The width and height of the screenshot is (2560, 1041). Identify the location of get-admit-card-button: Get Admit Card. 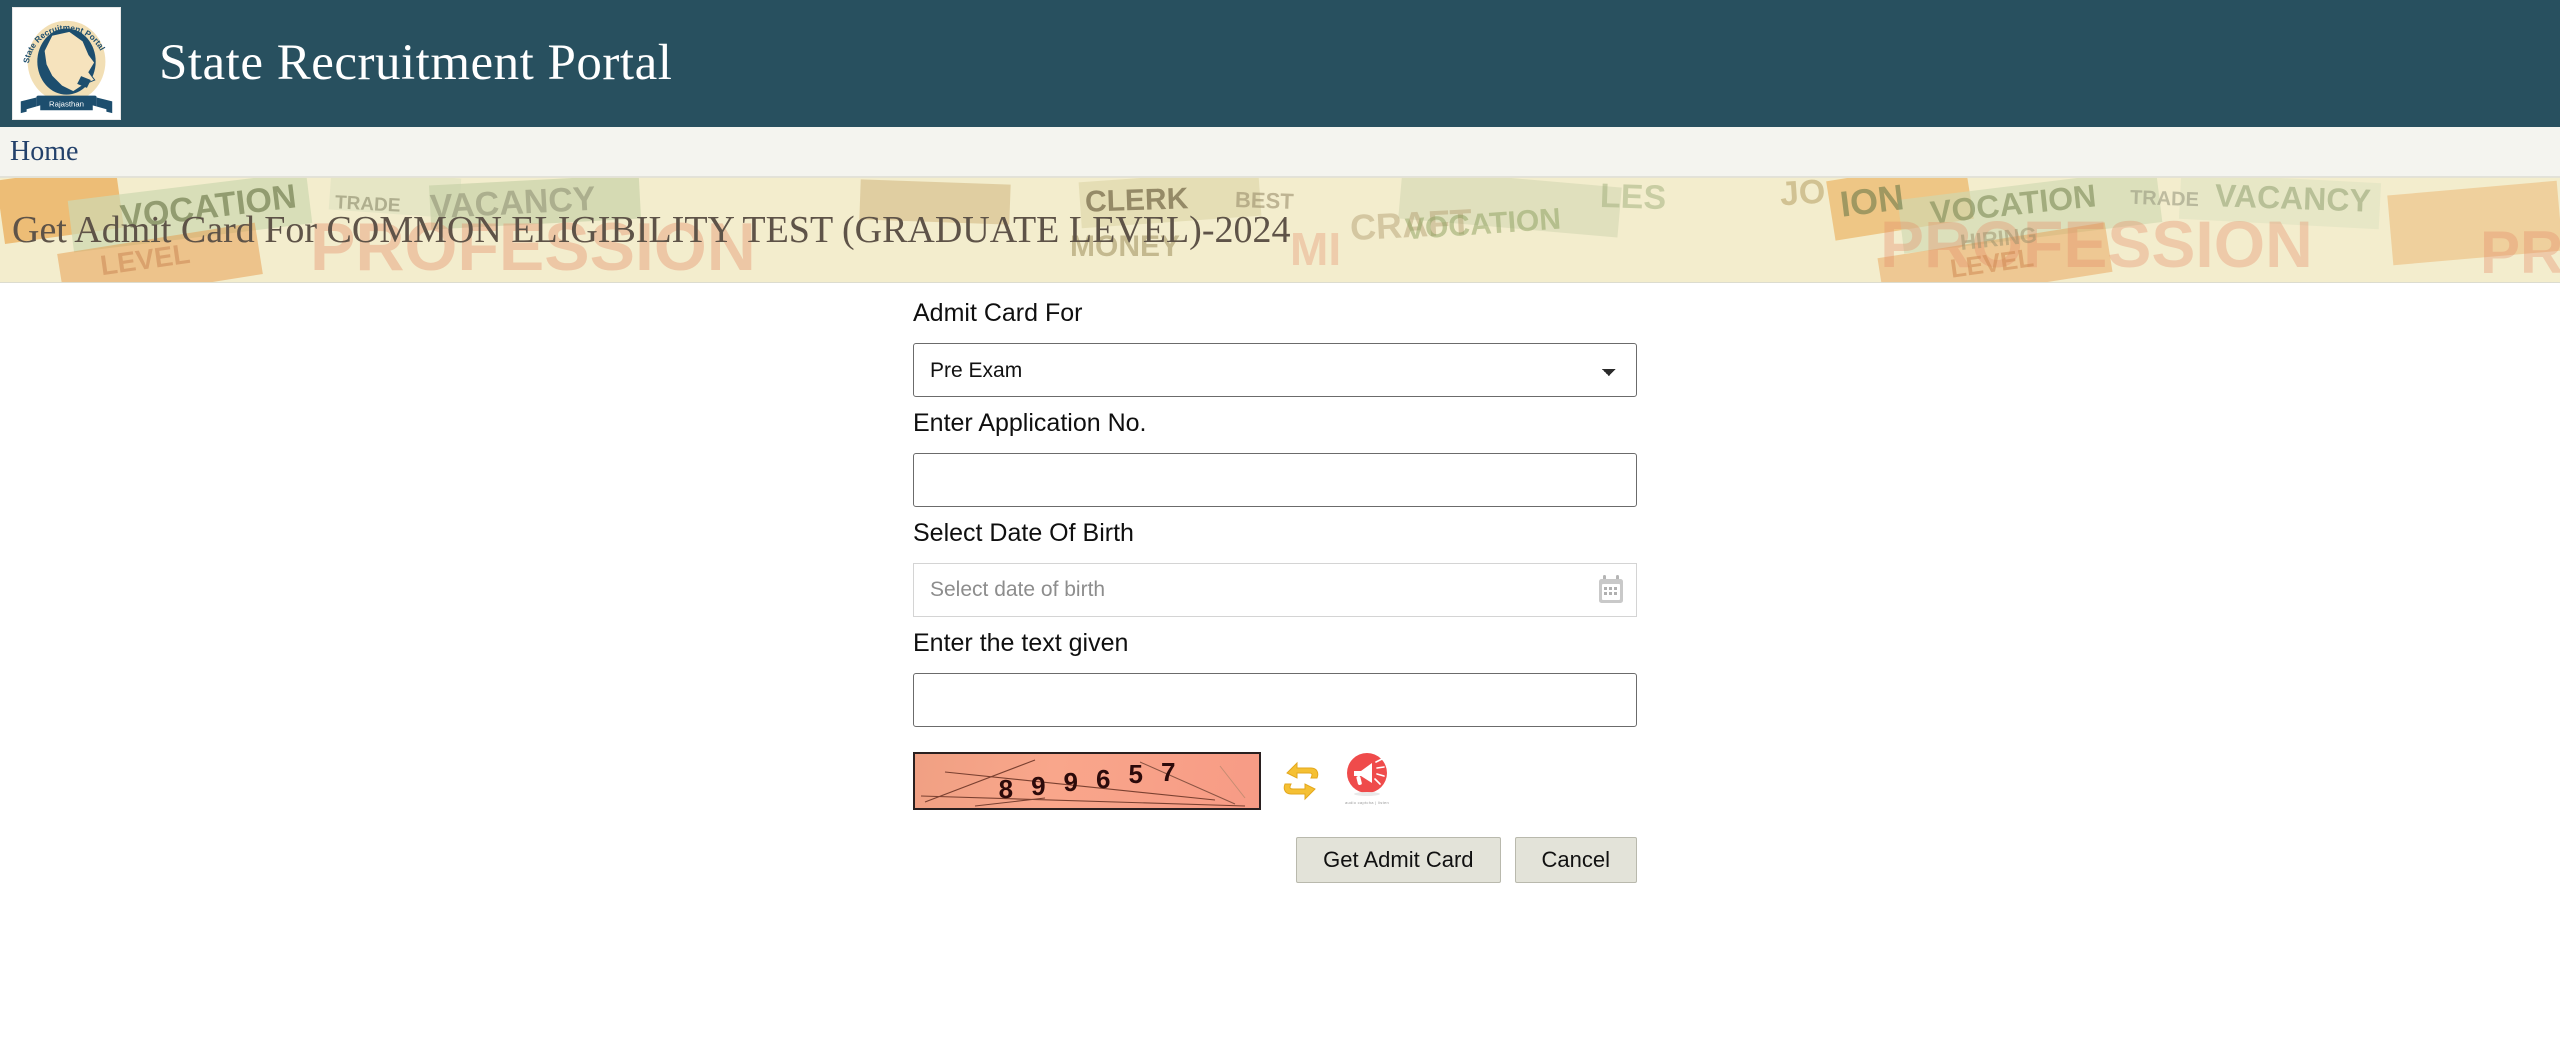
(1398, 860).